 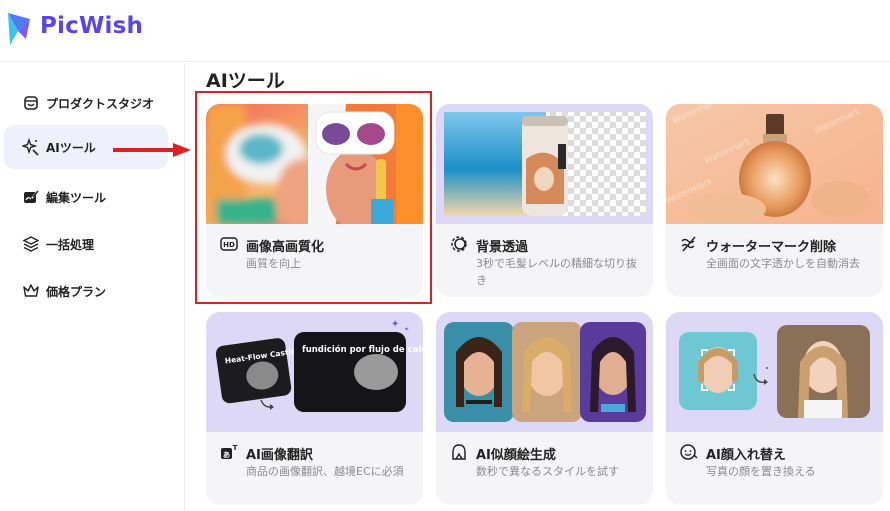 I want to click on card-title: ウォーターマーク削除, so click(x=771, y=247).